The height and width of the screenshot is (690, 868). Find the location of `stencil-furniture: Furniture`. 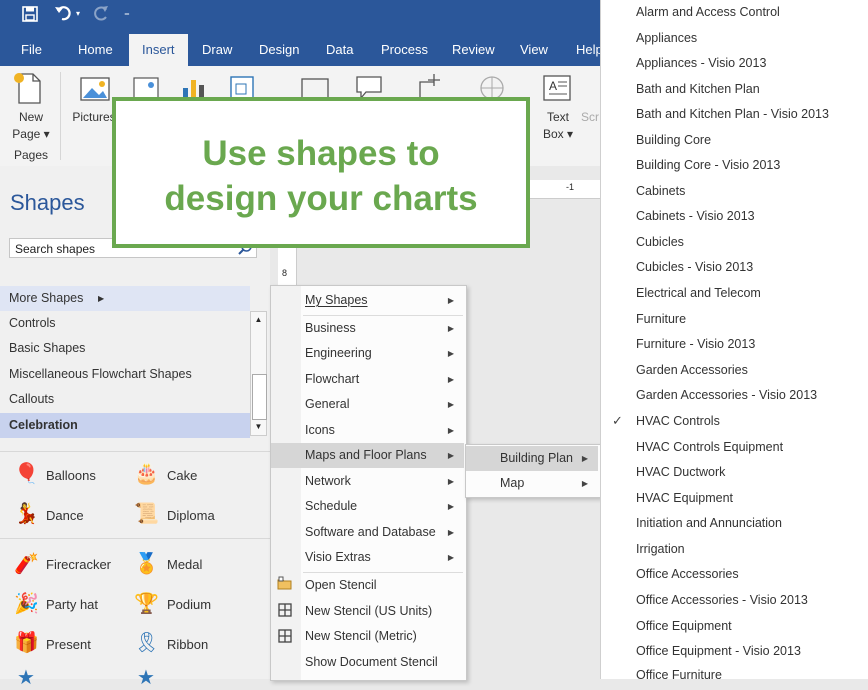

stencil-furniture: Furniture is located at coordinates (661, 319).